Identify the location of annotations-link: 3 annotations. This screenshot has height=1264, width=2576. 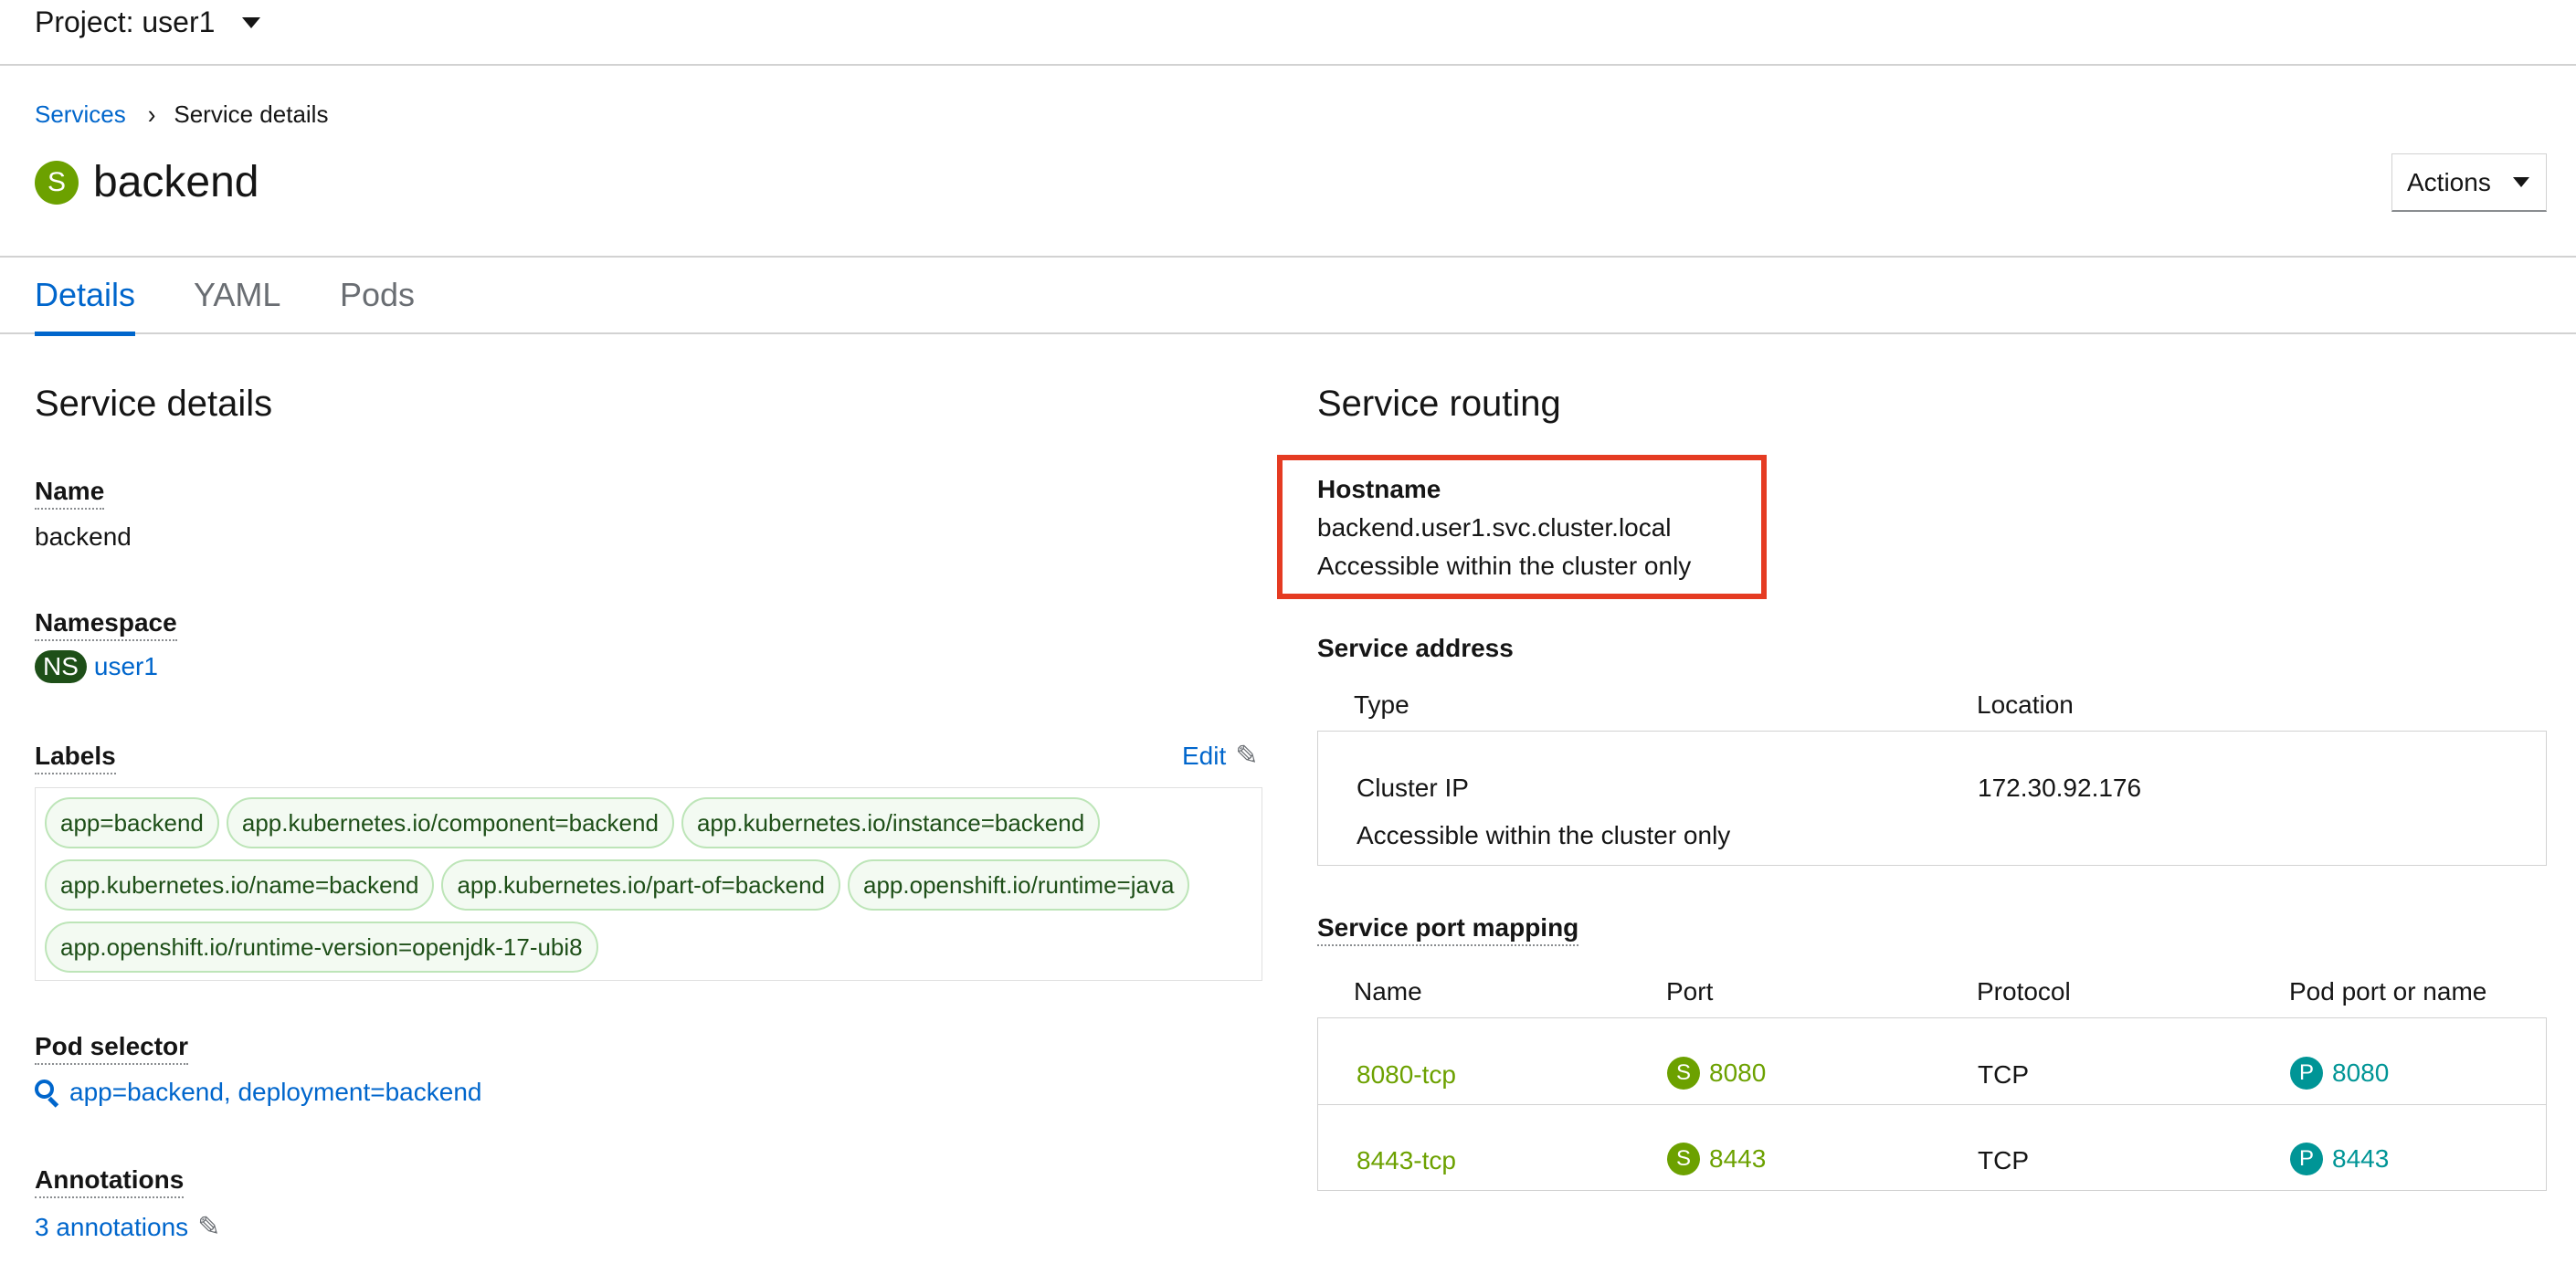
(112, 1226).